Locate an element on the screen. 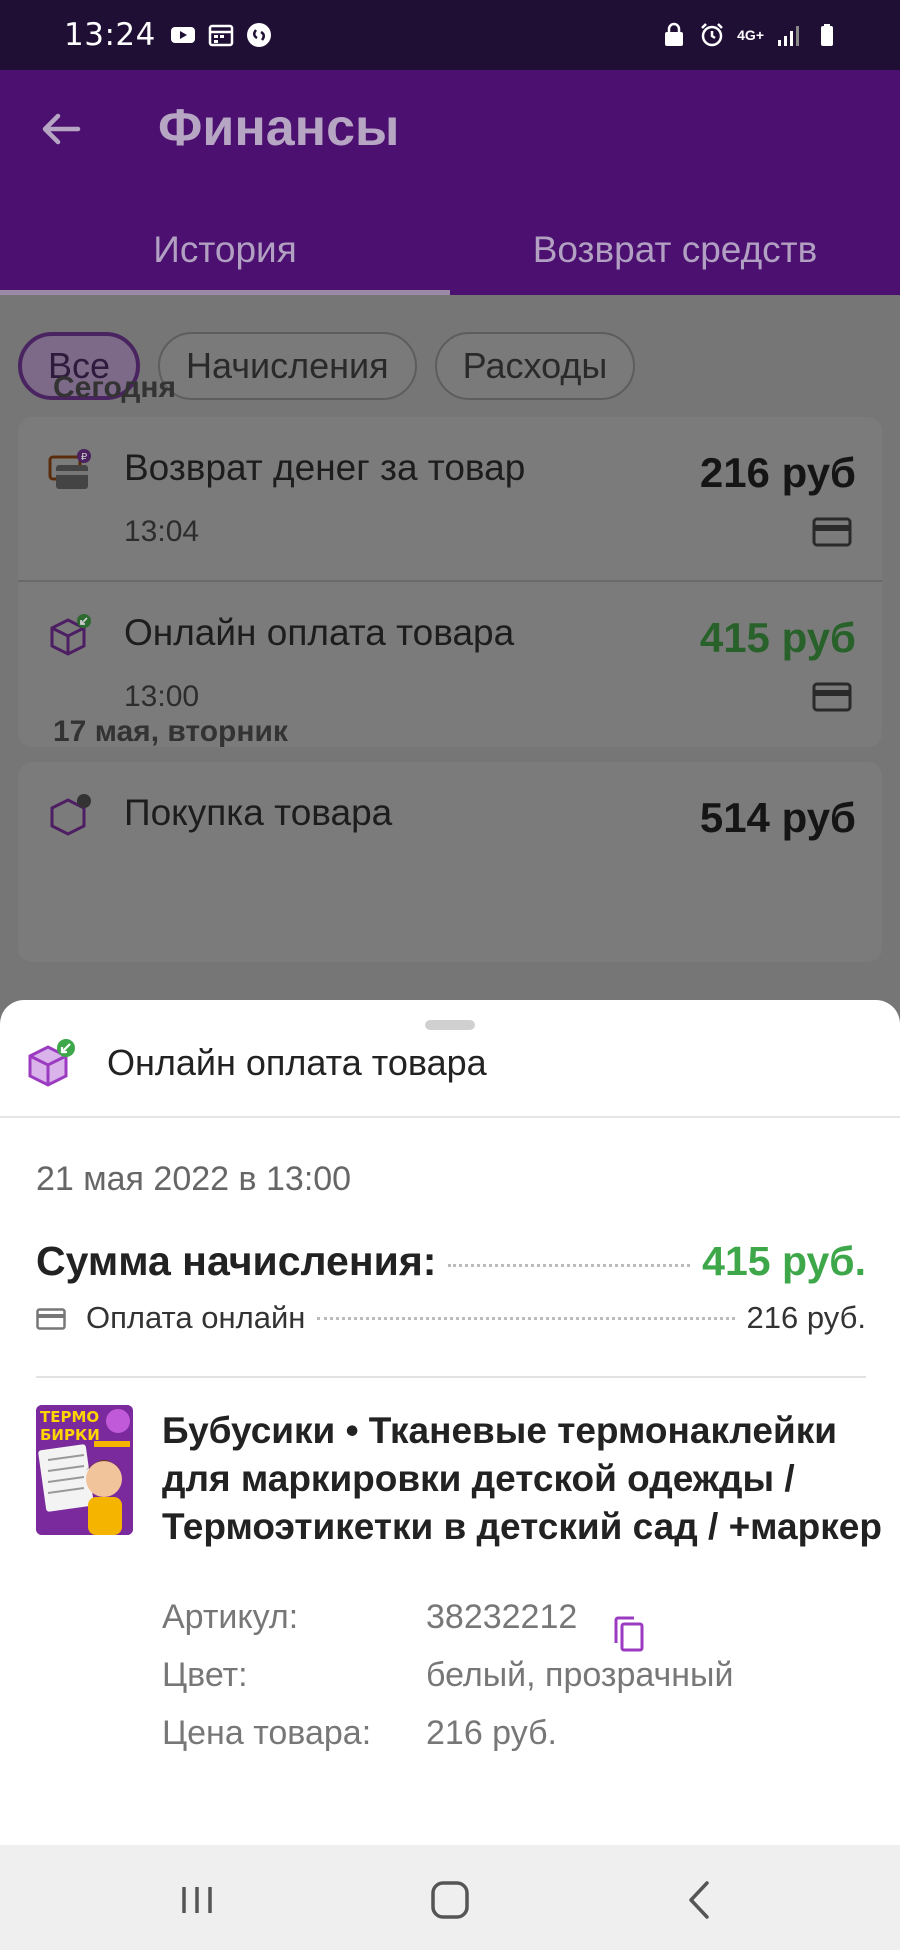 The width and height of the screenshot is (900, 1950). sum-label: Сумма начисления: is located at coordinates (236, 1261).